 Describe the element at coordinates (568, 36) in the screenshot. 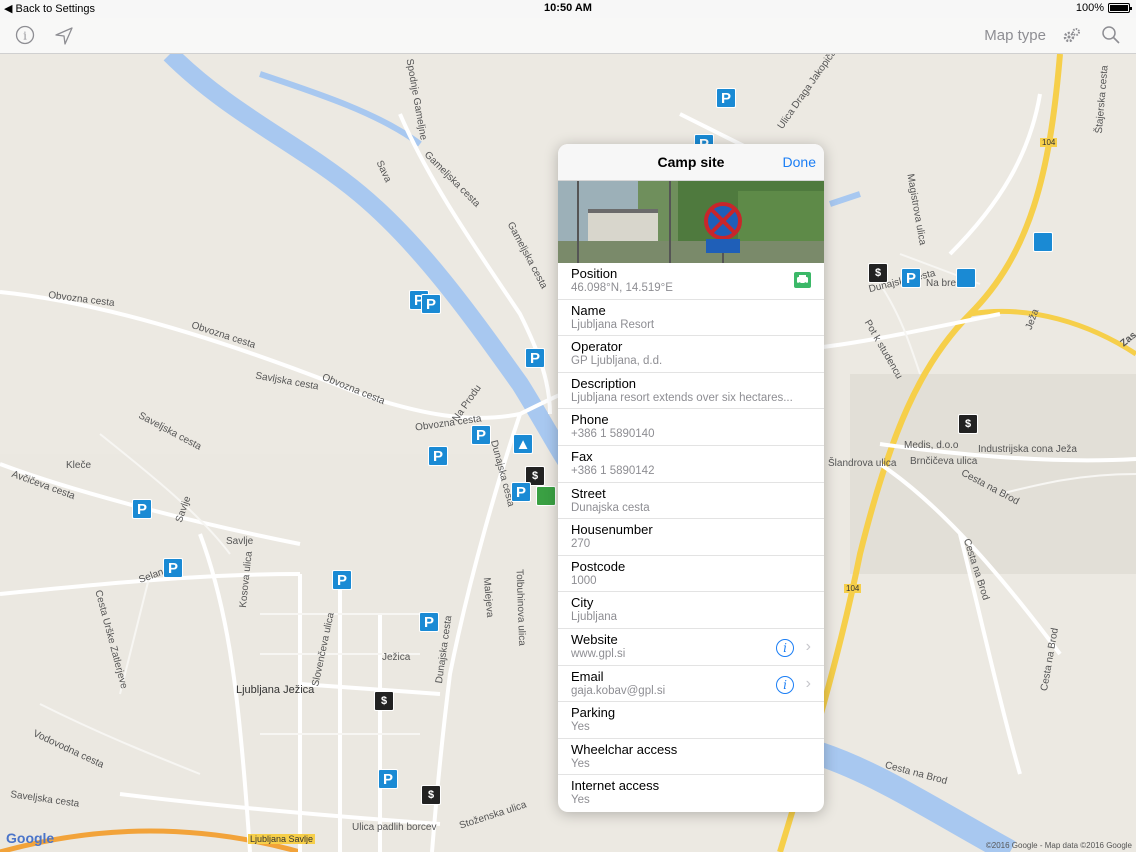

I see `toolbar: i Map type` at that location.